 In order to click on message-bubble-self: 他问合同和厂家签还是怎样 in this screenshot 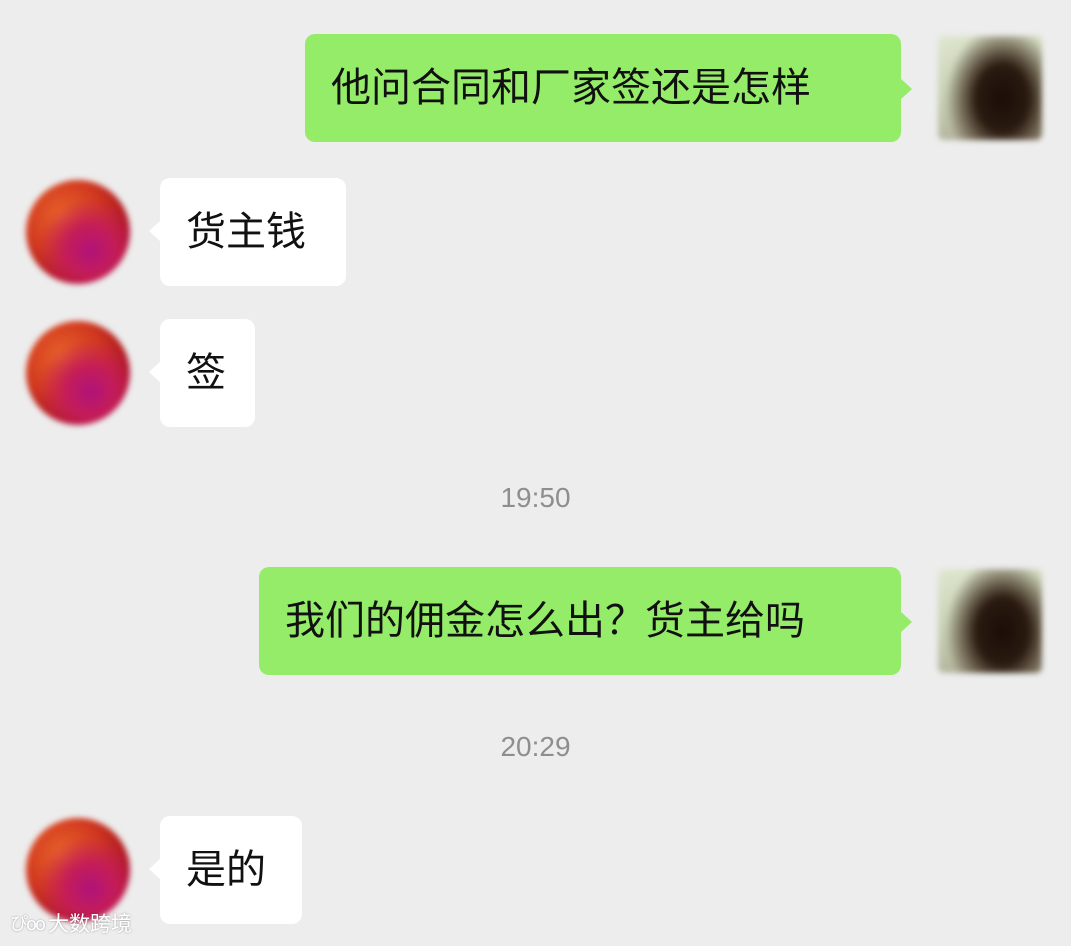, I will do `click(603, 88)`.